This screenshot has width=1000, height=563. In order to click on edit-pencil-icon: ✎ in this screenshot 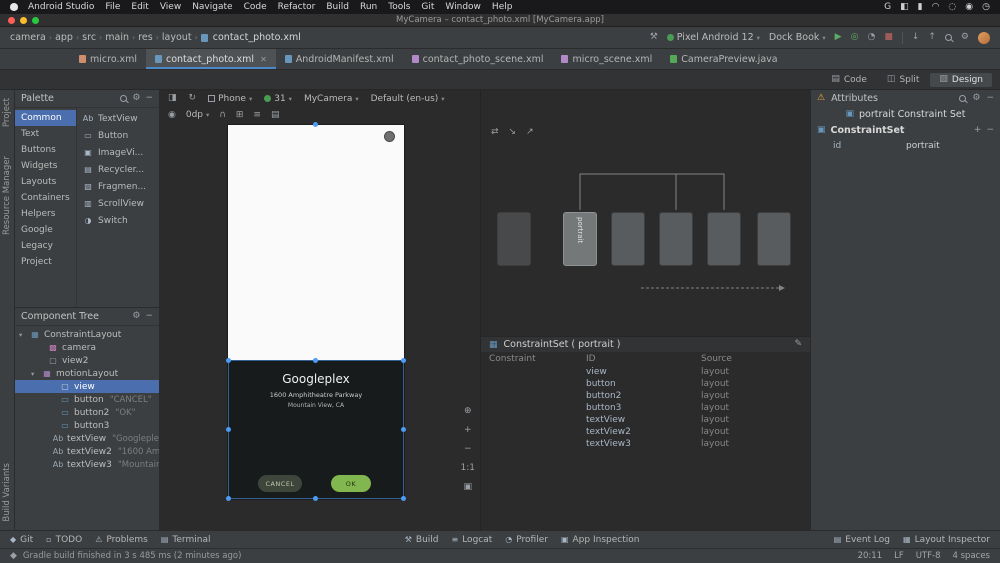, I will do `click(798, 344)`.